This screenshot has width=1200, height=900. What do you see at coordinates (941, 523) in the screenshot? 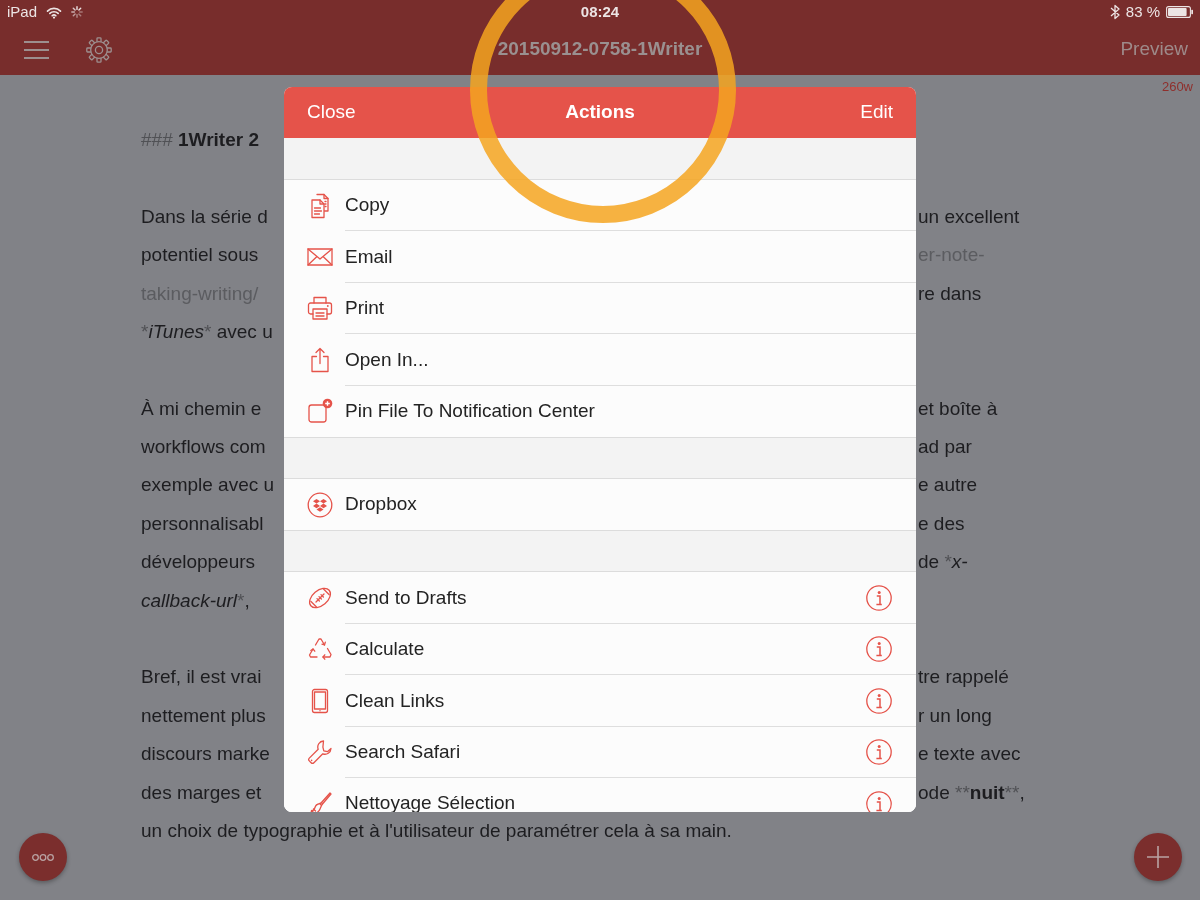
I see `editor-text: e des` at bounding box center [941, 523].